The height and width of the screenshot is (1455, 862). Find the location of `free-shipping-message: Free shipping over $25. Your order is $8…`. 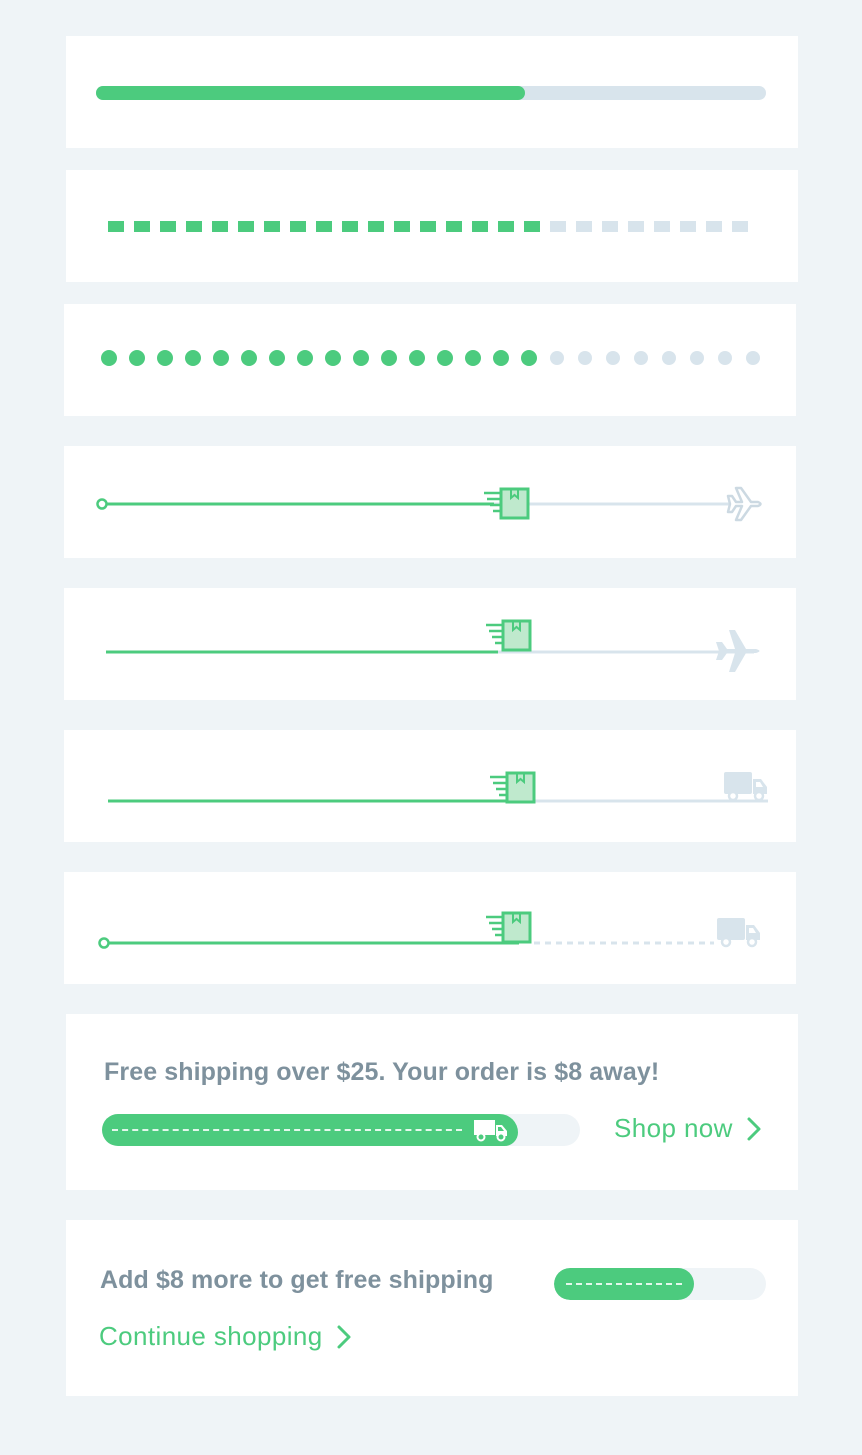

free-shipping-message: Free shipping over $25. Your order is $8… is located at coordinates (382, 1072).